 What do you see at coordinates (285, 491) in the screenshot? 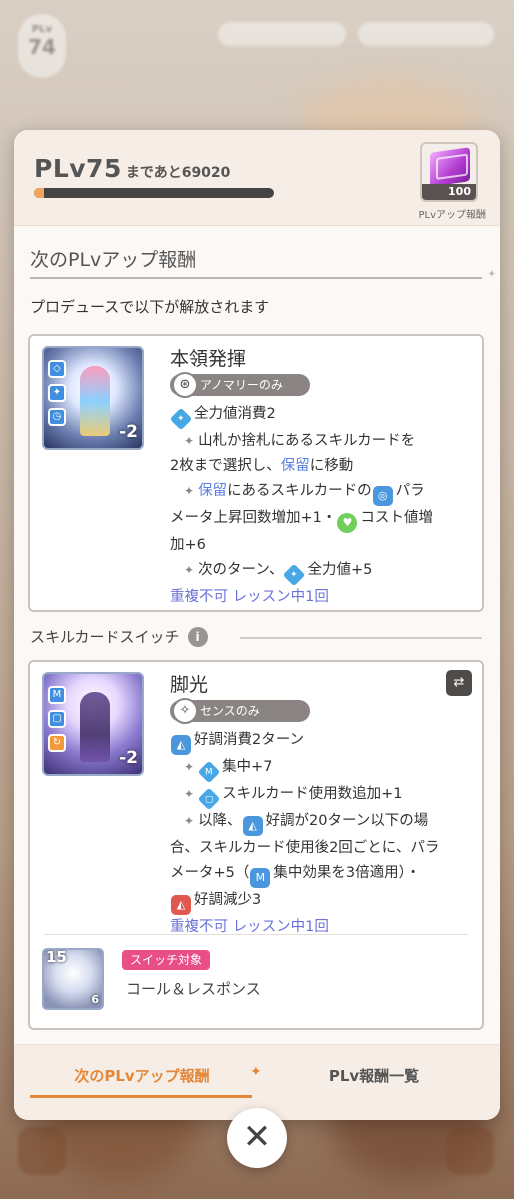
I see `effect-text: 保留にあるスキルカードの` at bounding box center [285, 491].